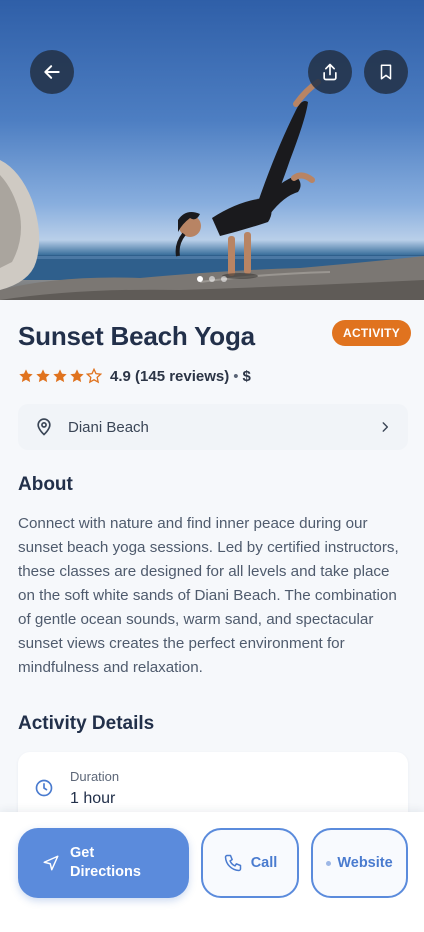  What do you see at coordinates (44, 788) in the screenshot?
I see `clock-icon` at bounding box center [44, 788].